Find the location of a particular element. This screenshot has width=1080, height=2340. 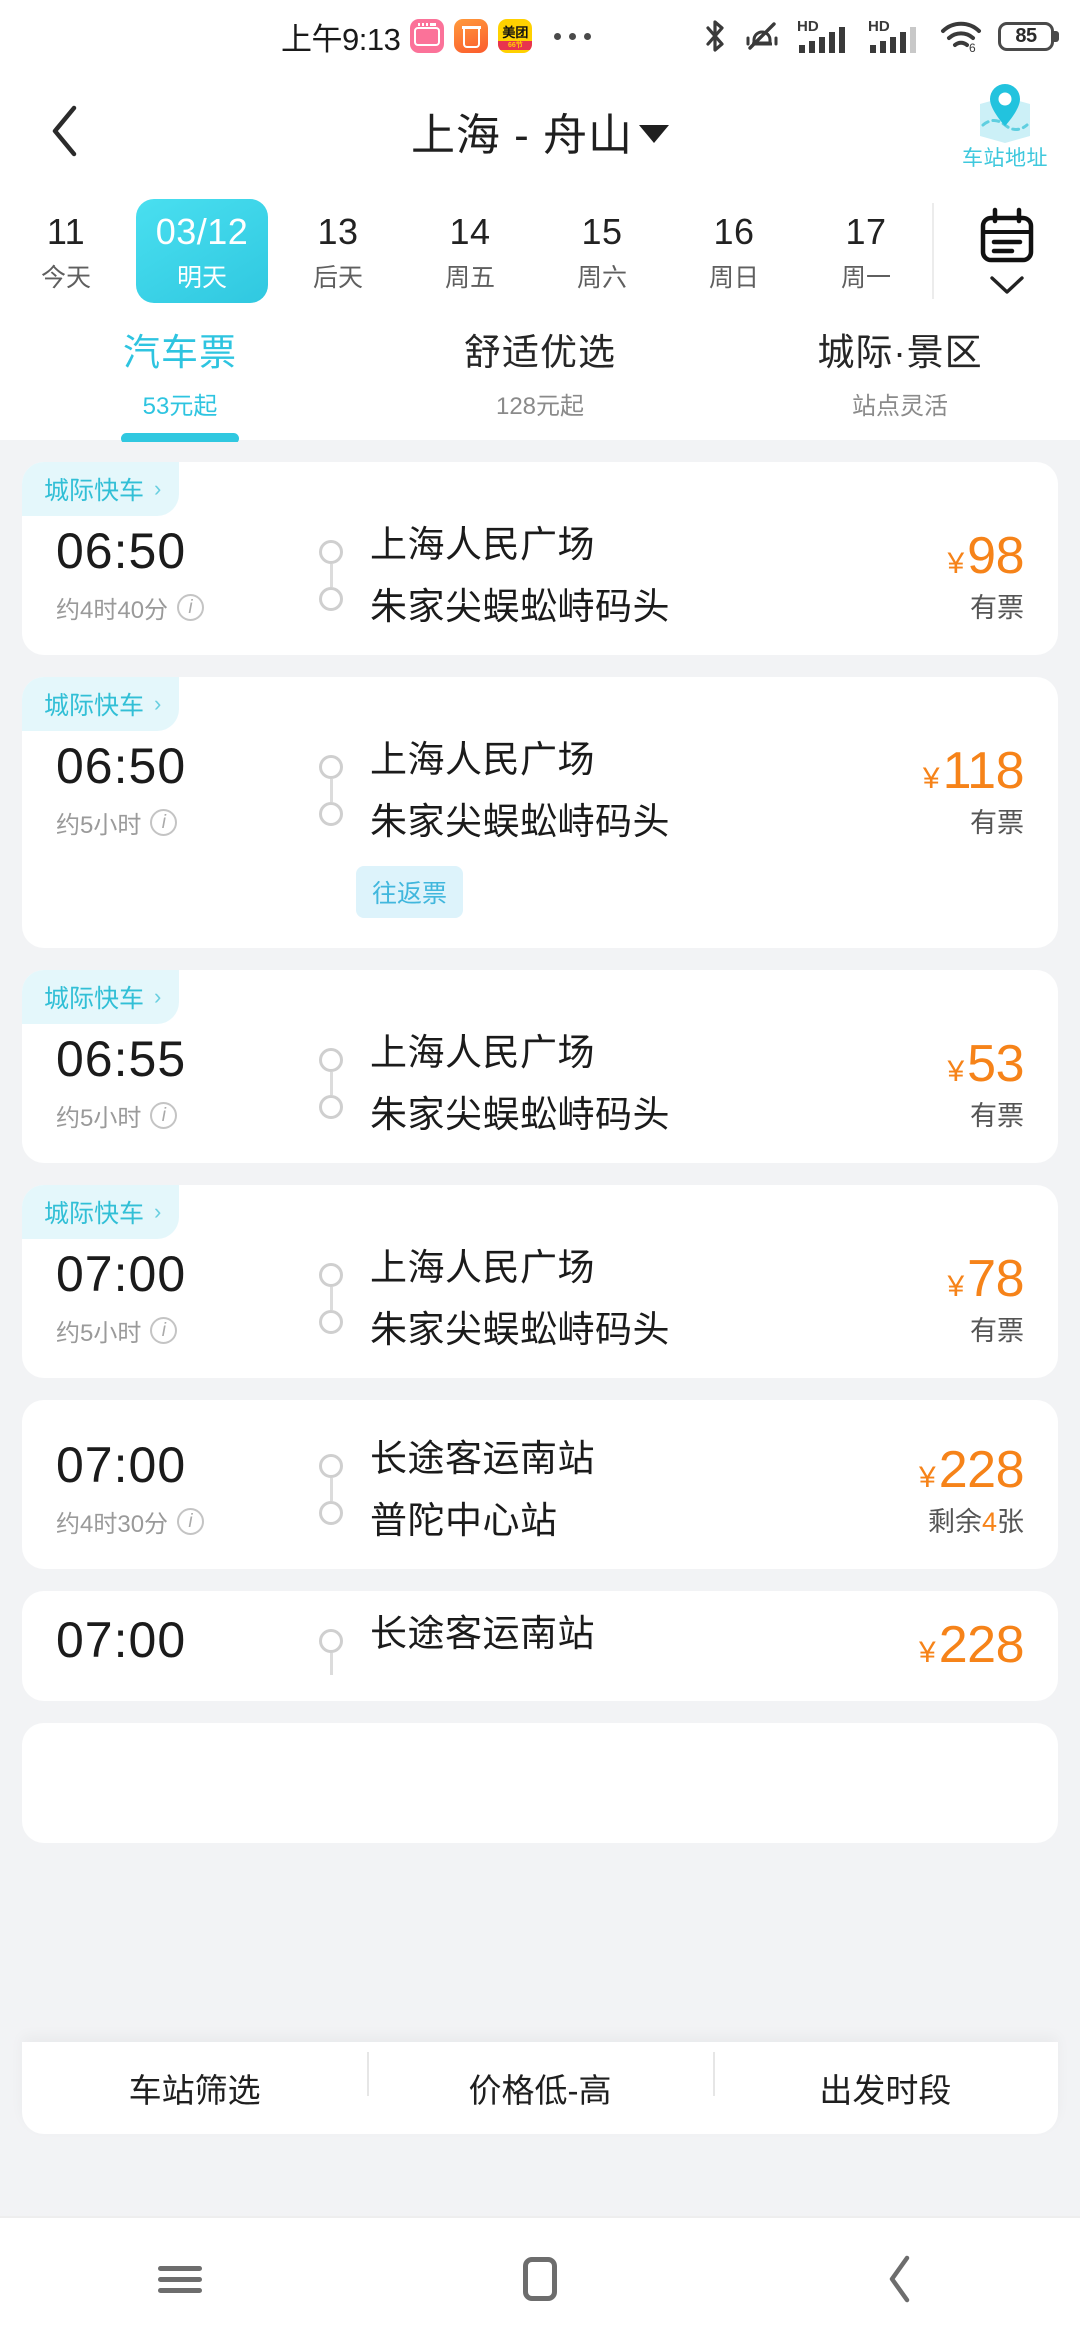

tab-1: 汽车票 53元起 is located at coordinates (180, 378).